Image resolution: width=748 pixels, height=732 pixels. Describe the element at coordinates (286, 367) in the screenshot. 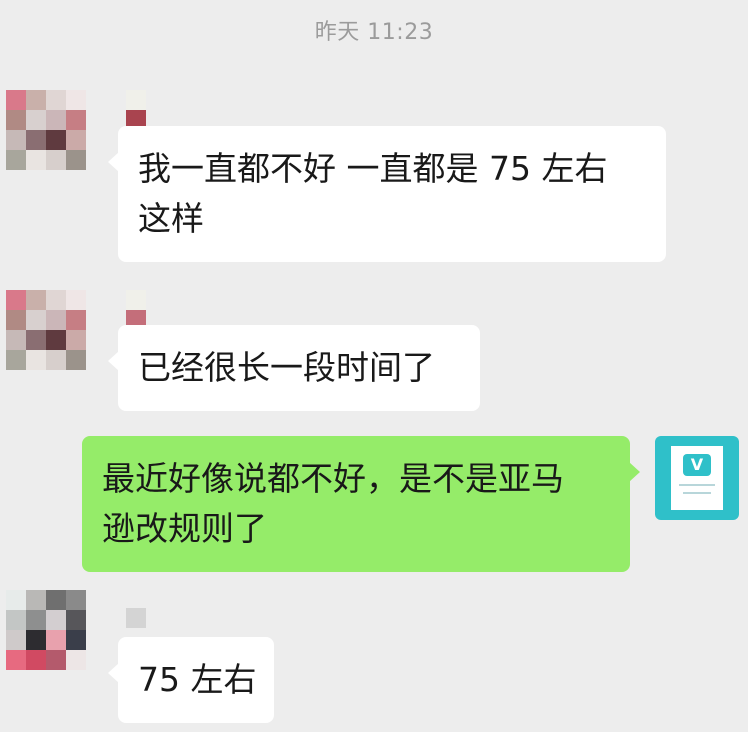

I see `message-text-line: 已经很长一段时间了` at that location.